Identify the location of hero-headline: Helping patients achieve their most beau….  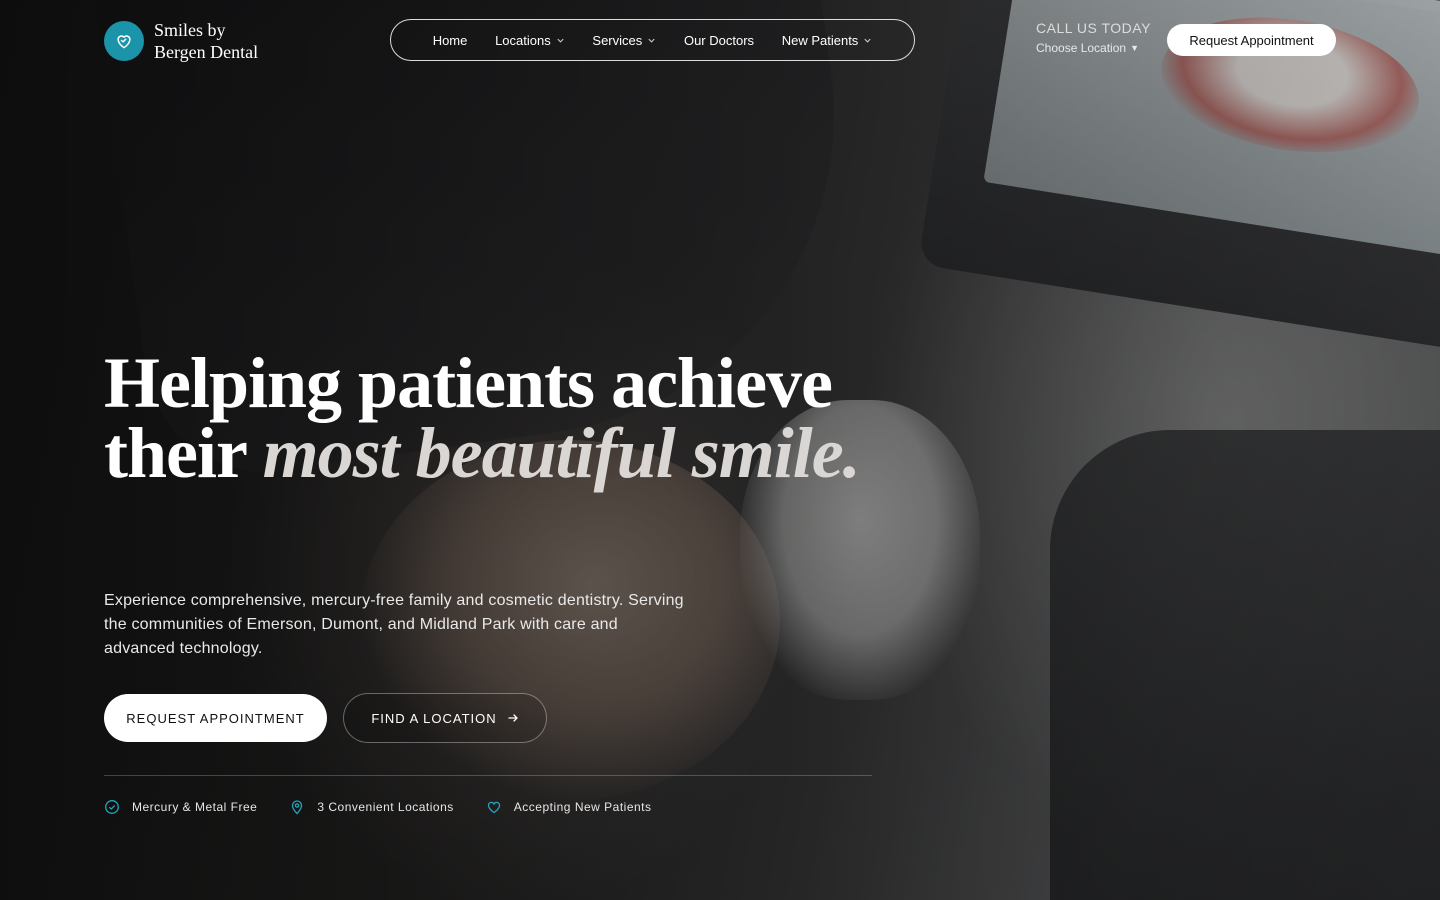
(504, 418).